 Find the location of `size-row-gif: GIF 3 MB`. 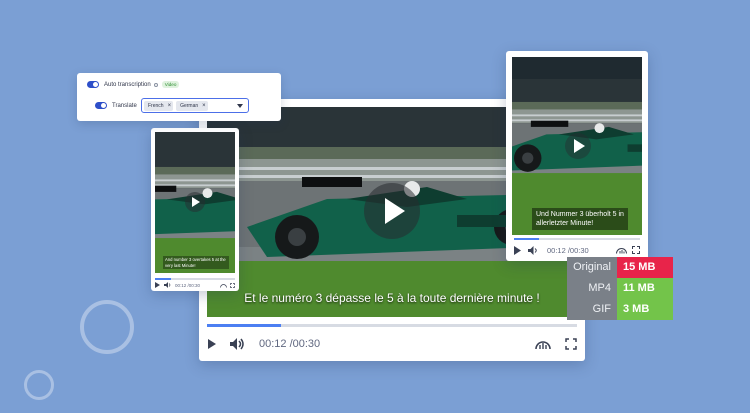

size-row-gif: GIF 3 MB is located at coordinates (620, 309).